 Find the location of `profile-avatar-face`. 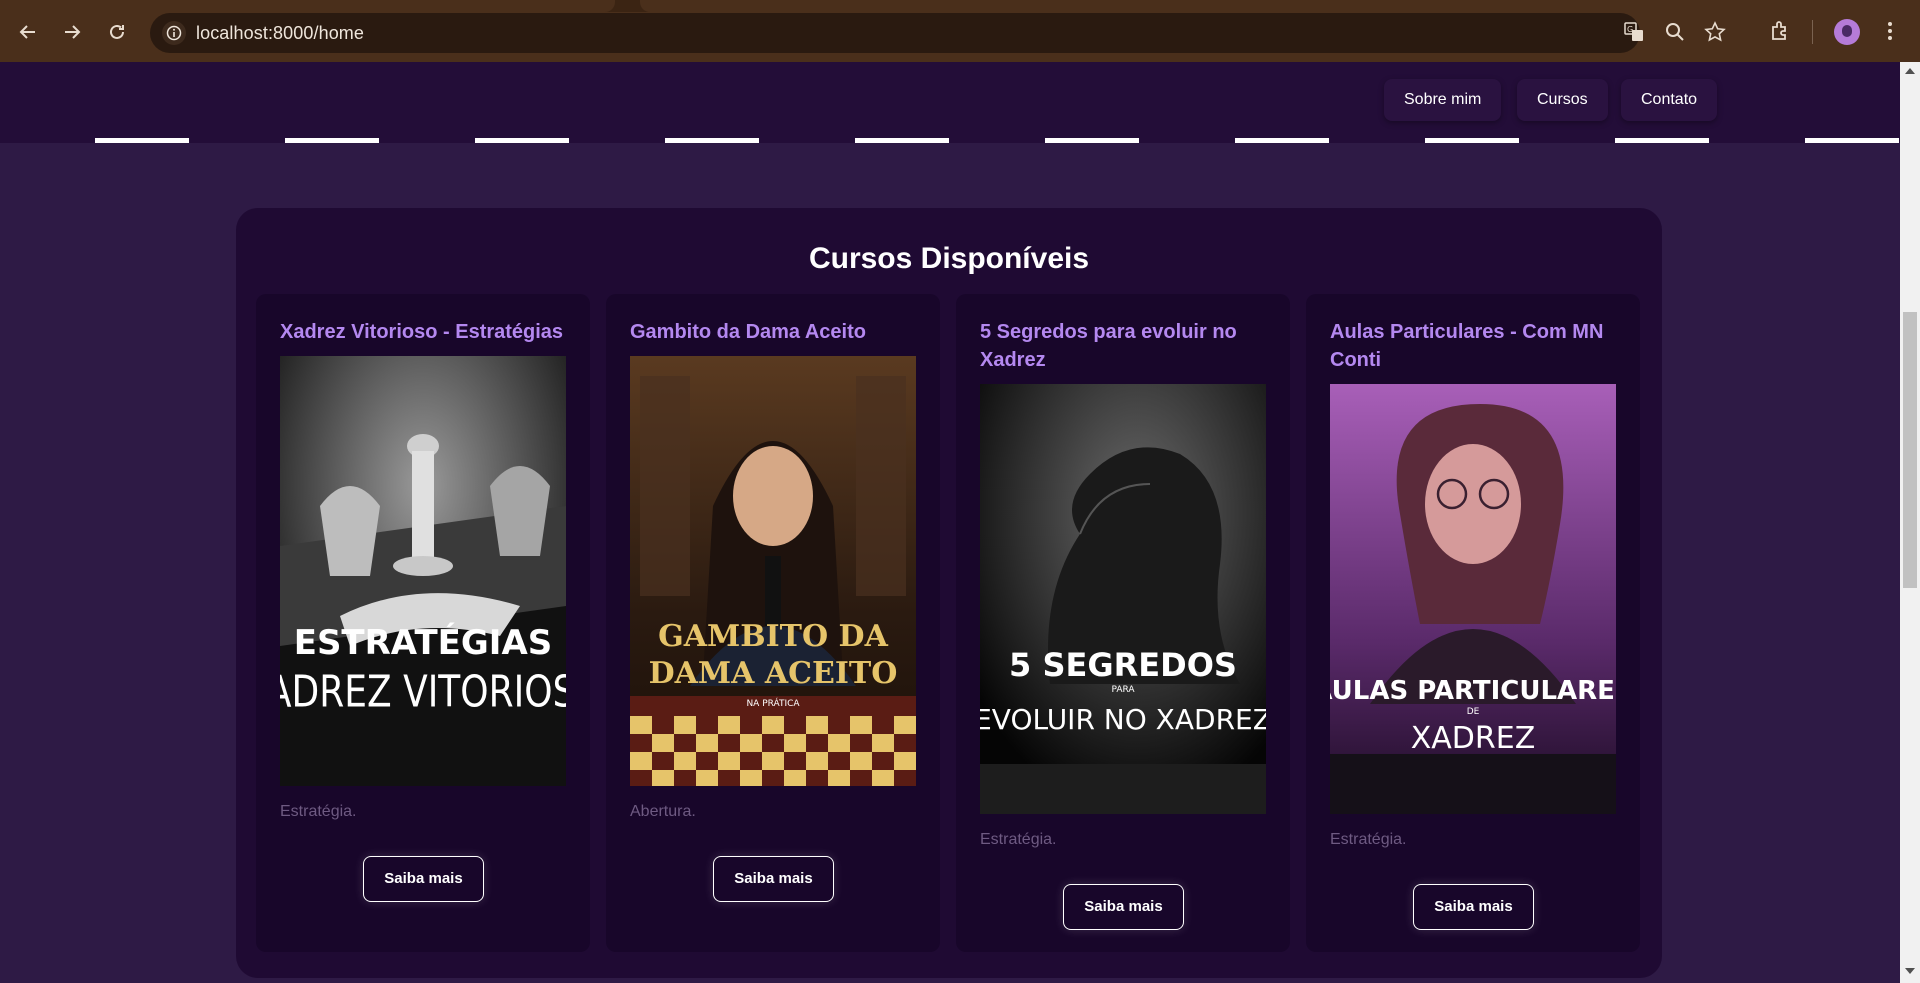

profile-avatar-face is located at coordinates (1847, 31).